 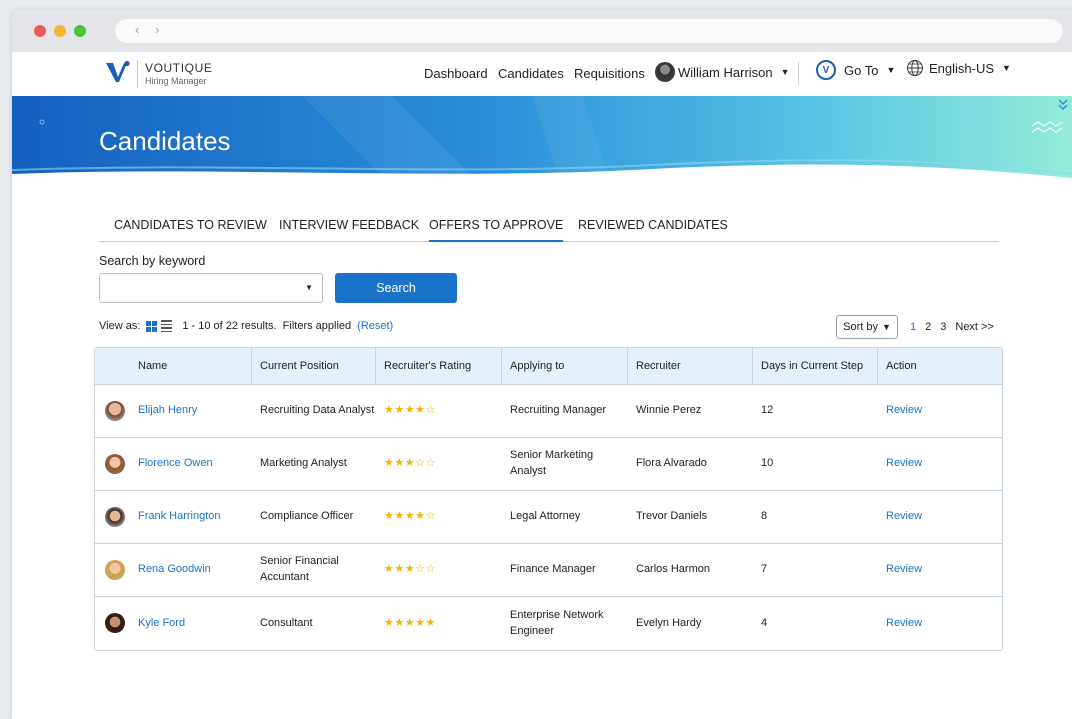 I want to click on days-in-step-cell: 10, so click(x=767, y=463).